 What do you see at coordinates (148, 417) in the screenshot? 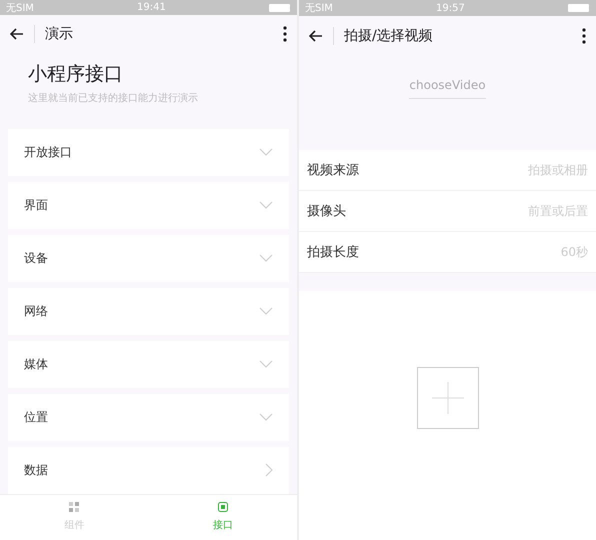
I see `api-category-row: 位置` at bounding box center [148, 417].